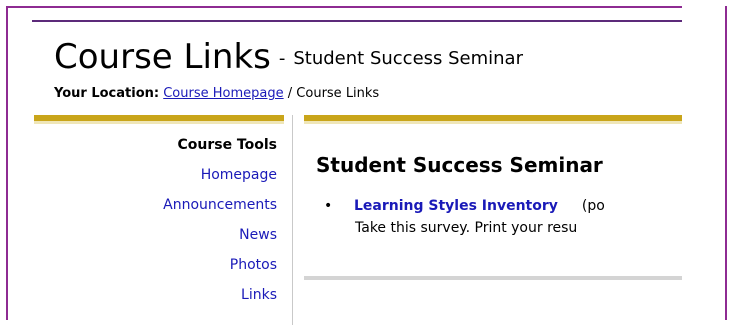 Image resolution: width=741 pixels, height=325 pixels. Describe the element at coordinates (168, 182) in the screenshot. I see `sidebar-item-homepage: Homepage` at that location.